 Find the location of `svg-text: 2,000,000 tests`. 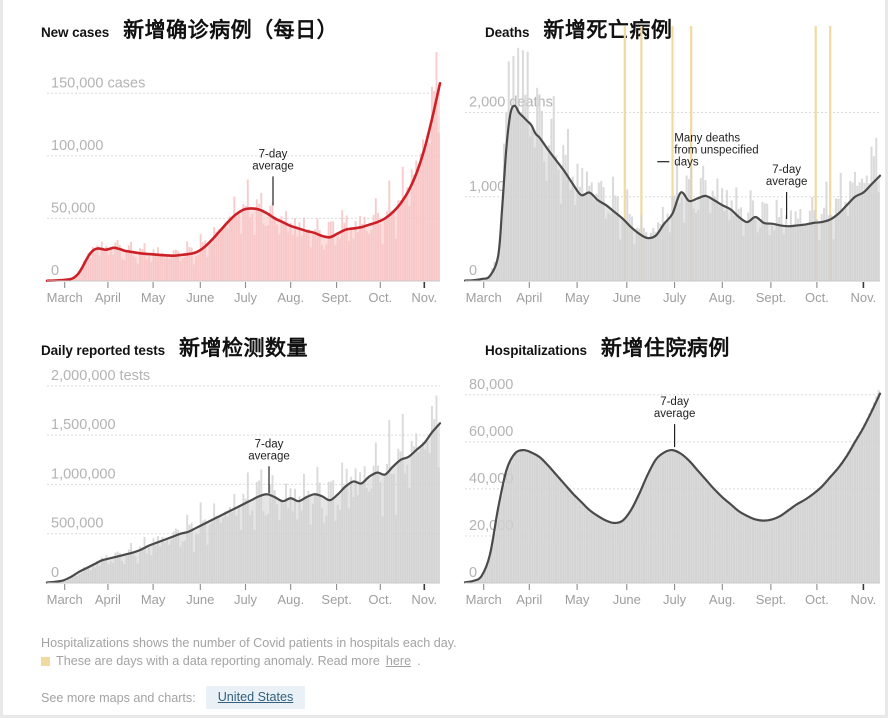

svg-text: 2,000,000 tests is located at coordinates (100, 376).